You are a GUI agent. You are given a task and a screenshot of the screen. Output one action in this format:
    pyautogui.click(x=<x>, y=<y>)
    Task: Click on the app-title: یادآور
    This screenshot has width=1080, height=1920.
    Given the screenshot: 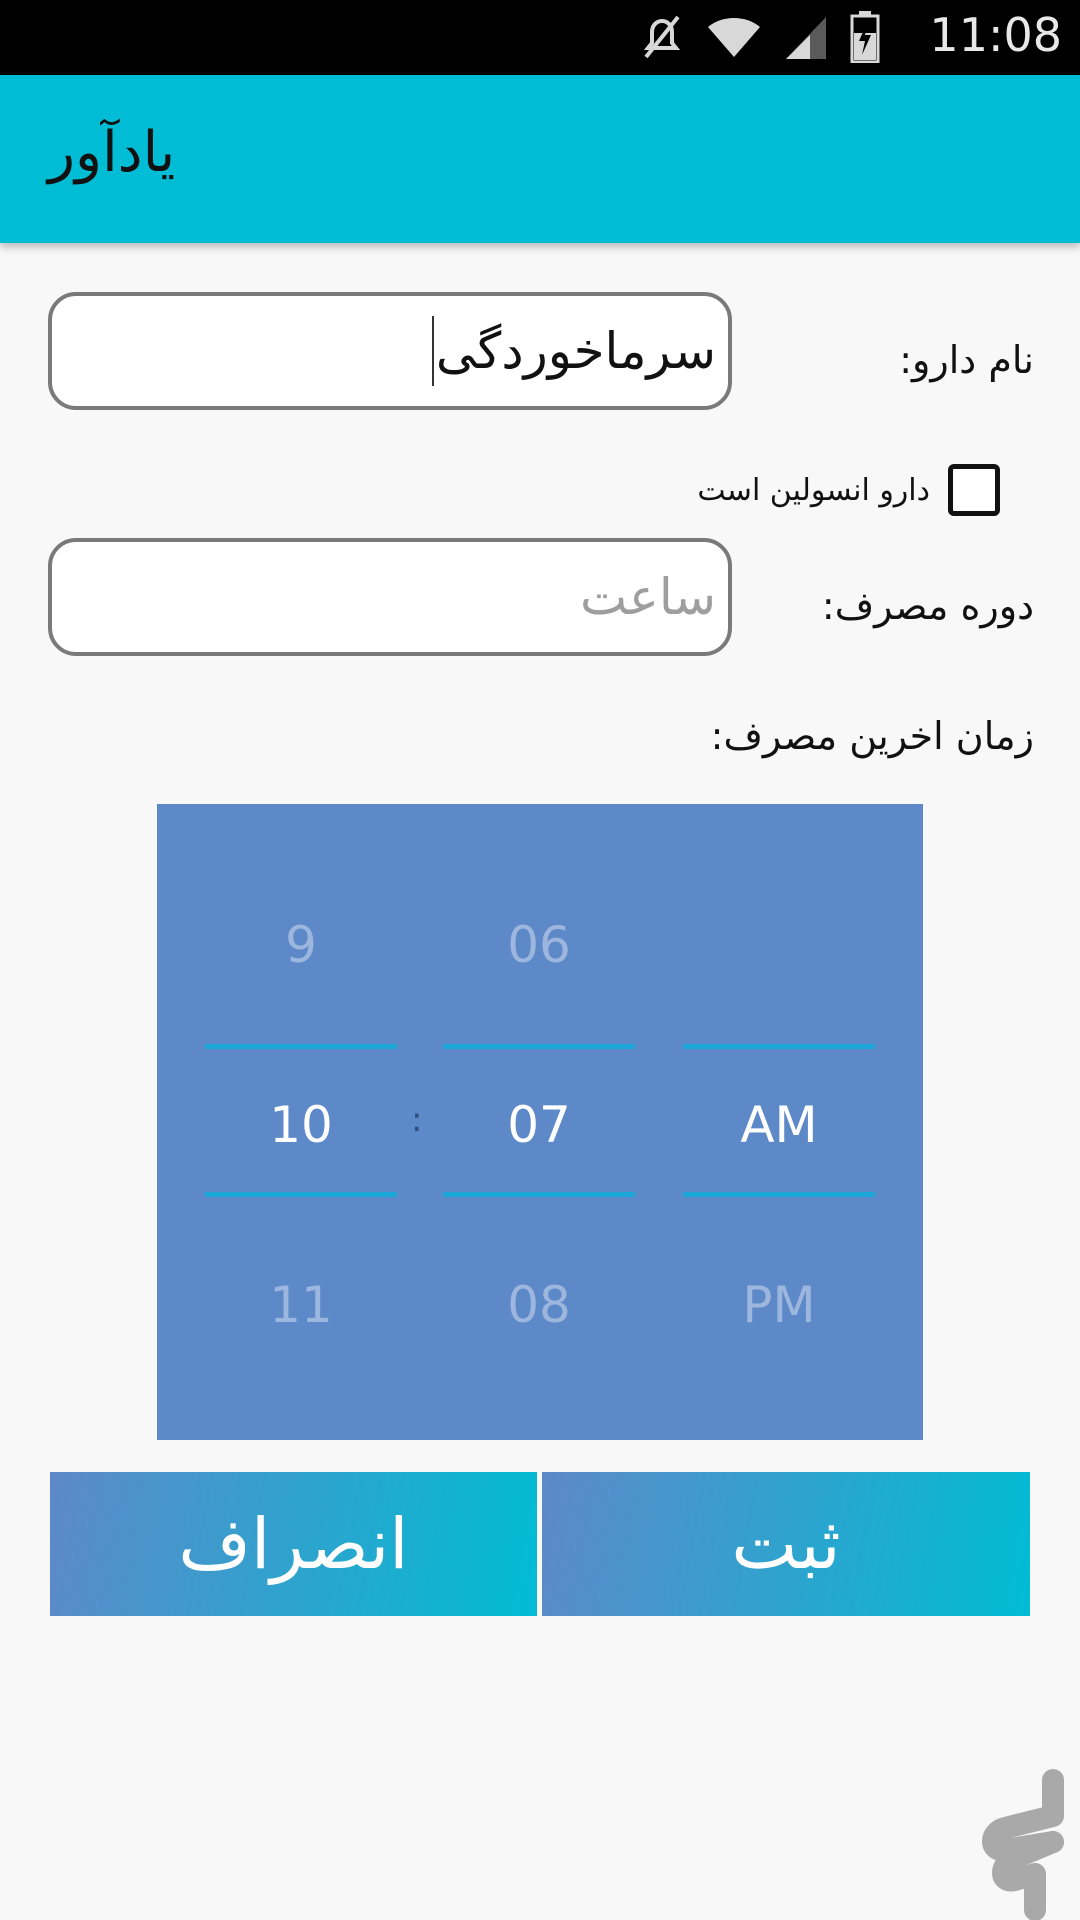 What is the action you would take?
    pyautogui.click(x=112, y=152)
    